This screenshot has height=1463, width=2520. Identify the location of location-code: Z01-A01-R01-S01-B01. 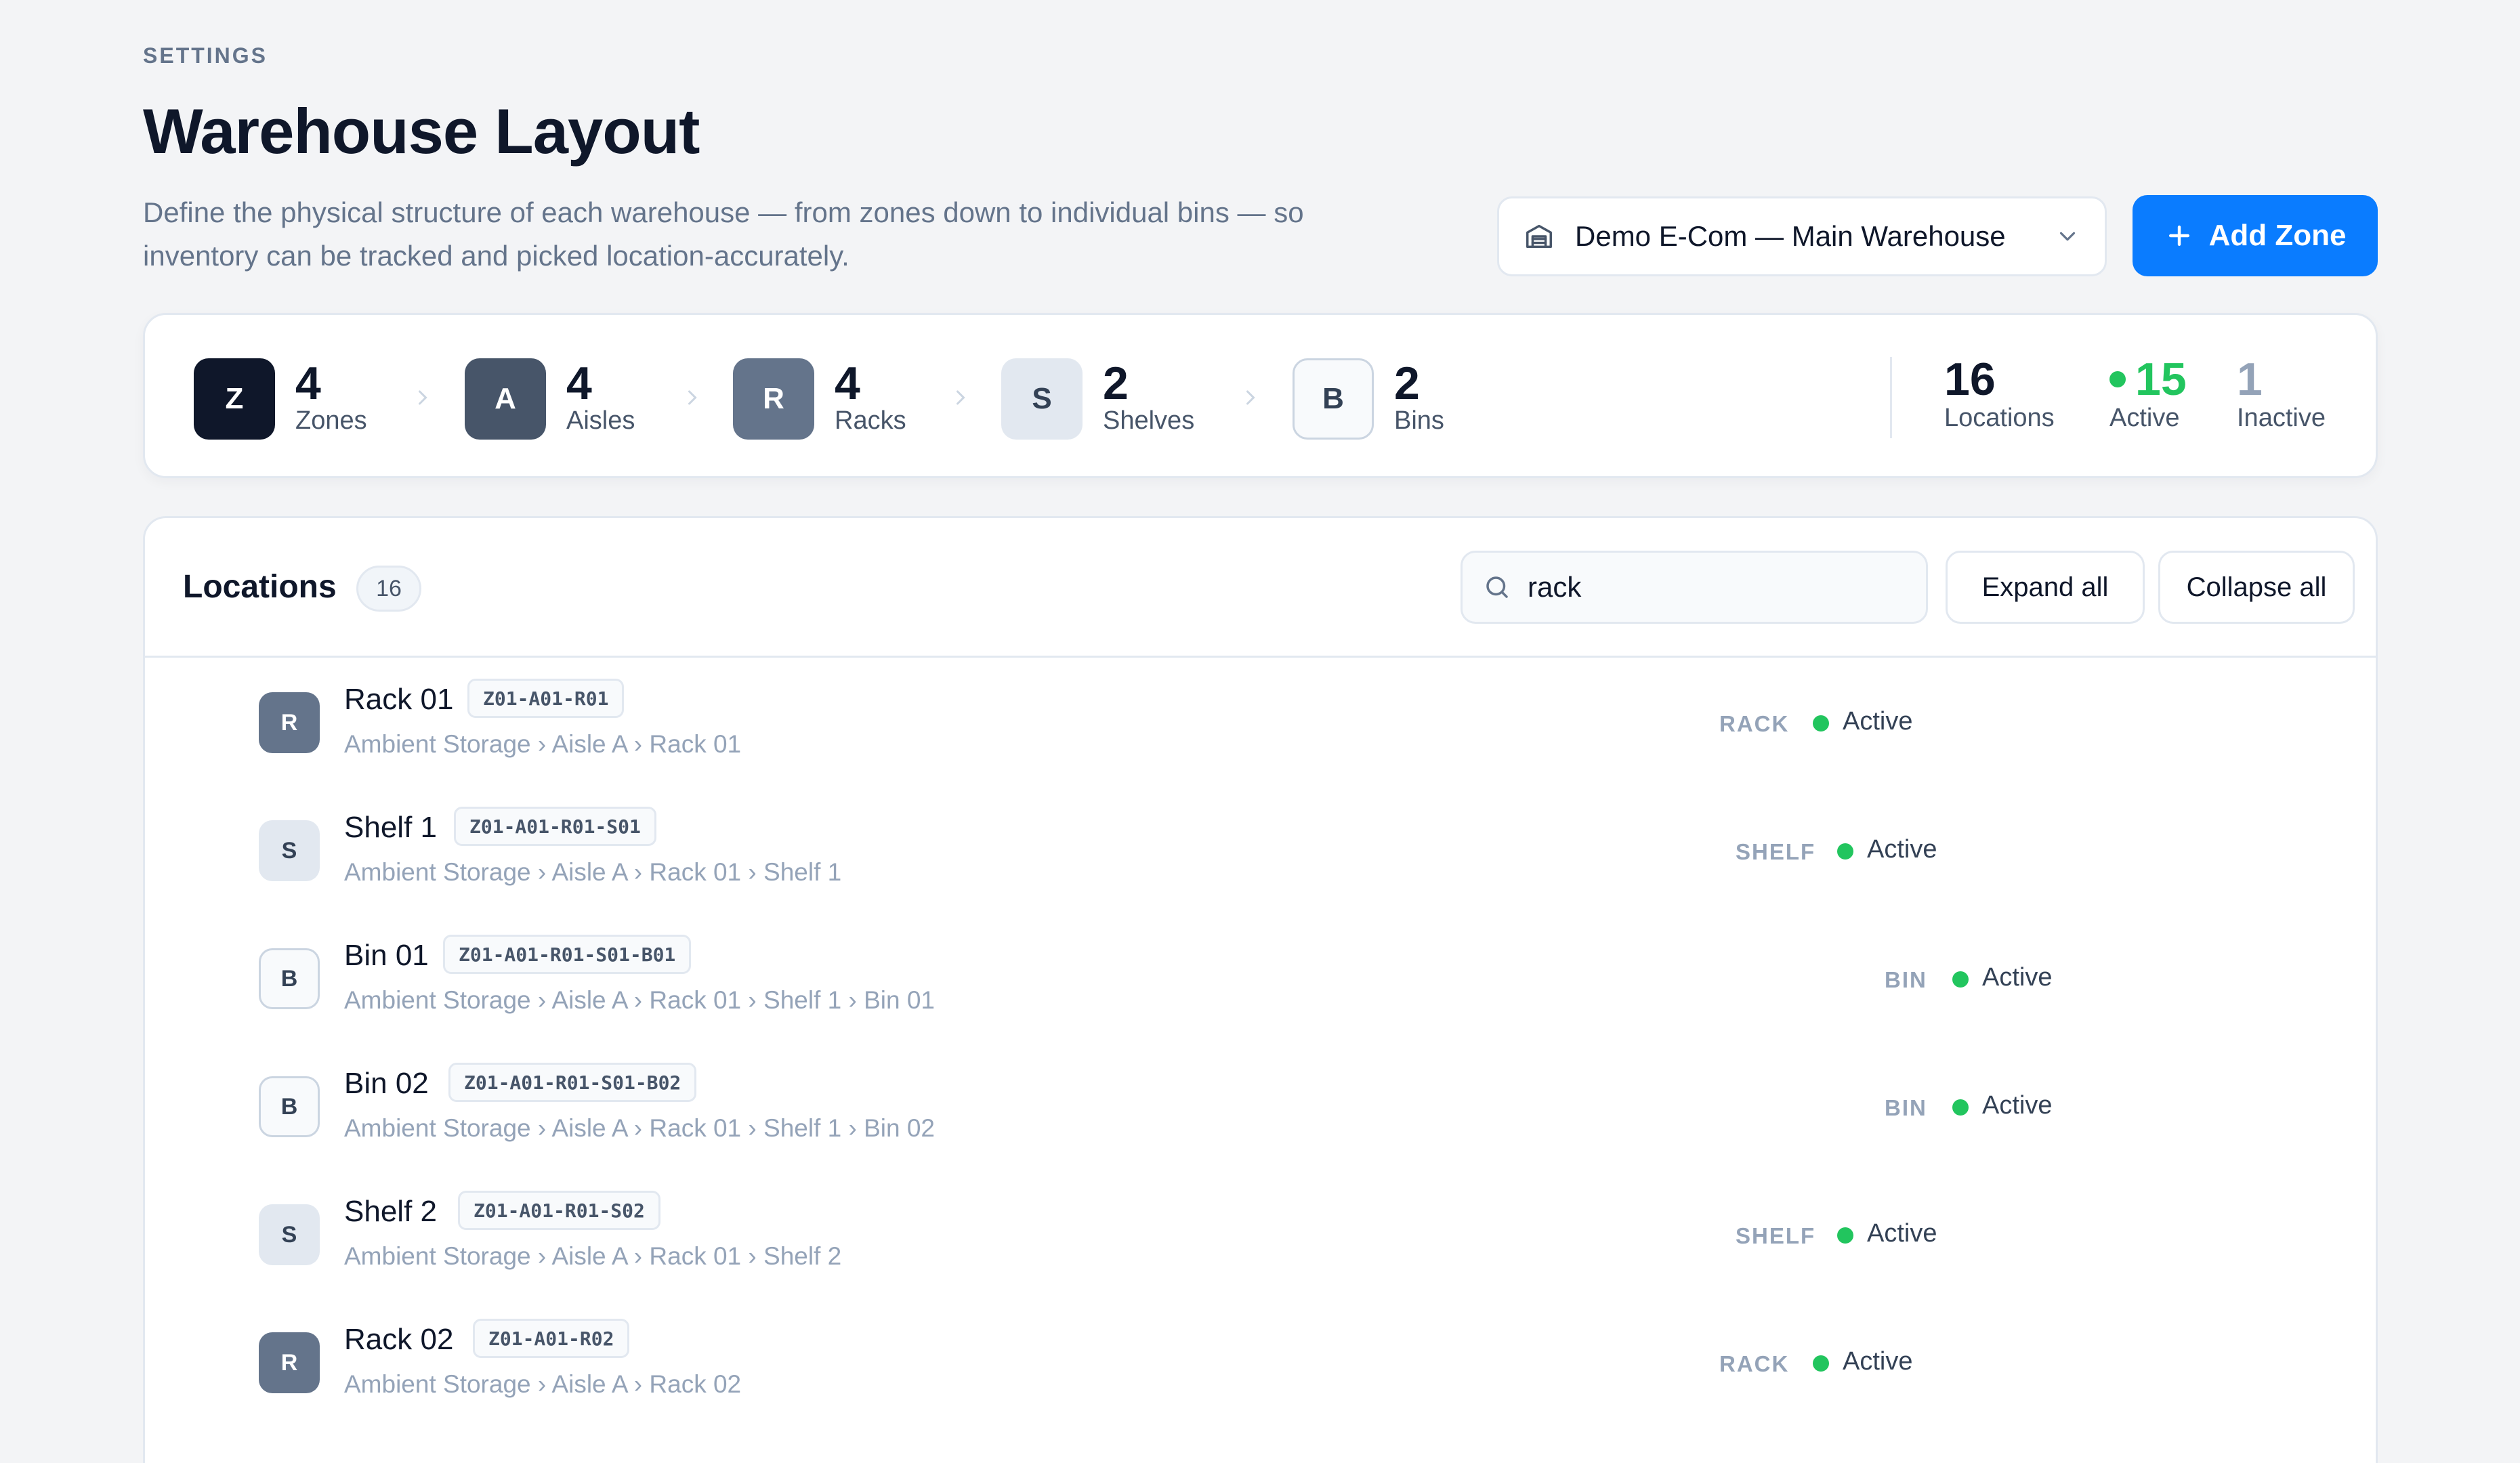
(567, 954).